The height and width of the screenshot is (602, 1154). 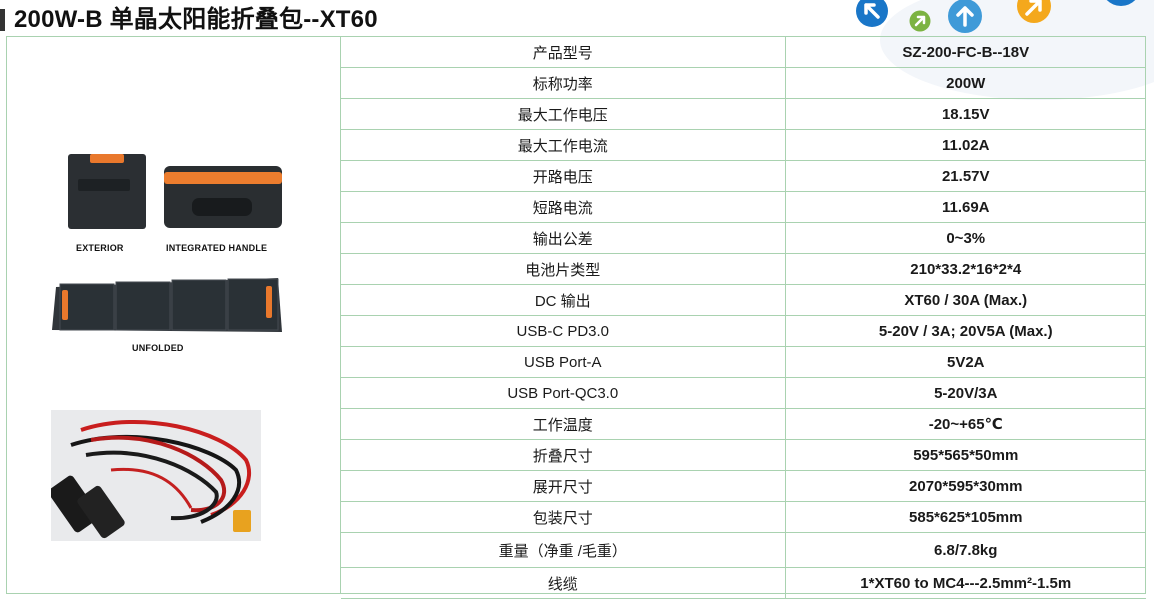 I want to click on spec-row-tolerance: 输出公差 0~3%, so click(x=743, y=238).